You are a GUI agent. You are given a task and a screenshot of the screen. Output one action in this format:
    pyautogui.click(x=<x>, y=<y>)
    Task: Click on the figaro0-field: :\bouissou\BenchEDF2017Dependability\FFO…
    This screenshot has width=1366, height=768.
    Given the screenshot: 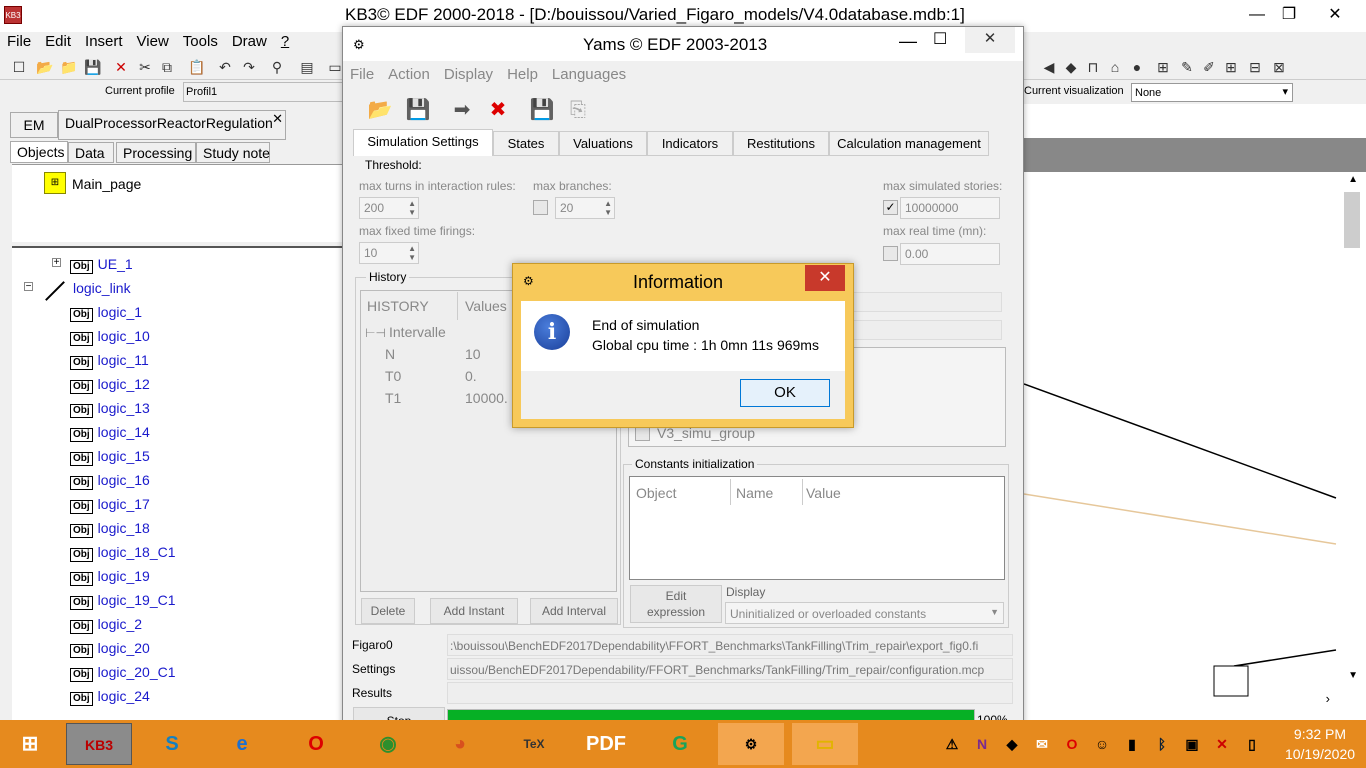 What is the action you would take?
    pyautogui.click(x=730, y=645)
    